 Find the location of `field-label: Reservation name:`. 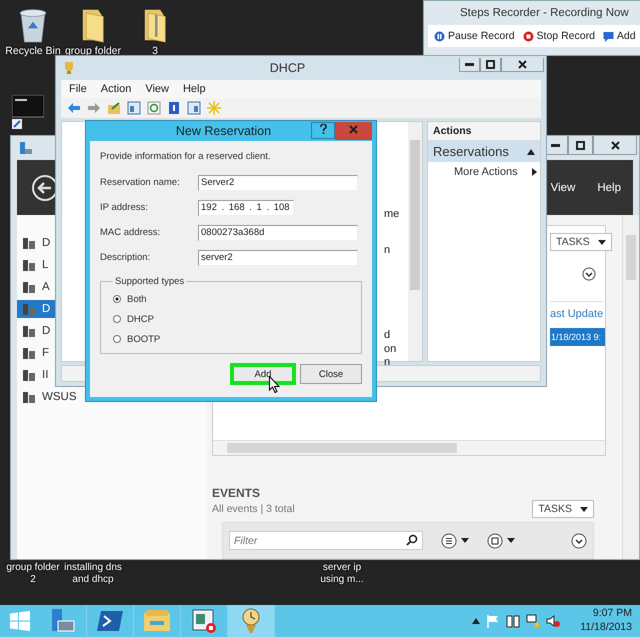

field-label: Reservation name: is located at coordinates (140, 182).